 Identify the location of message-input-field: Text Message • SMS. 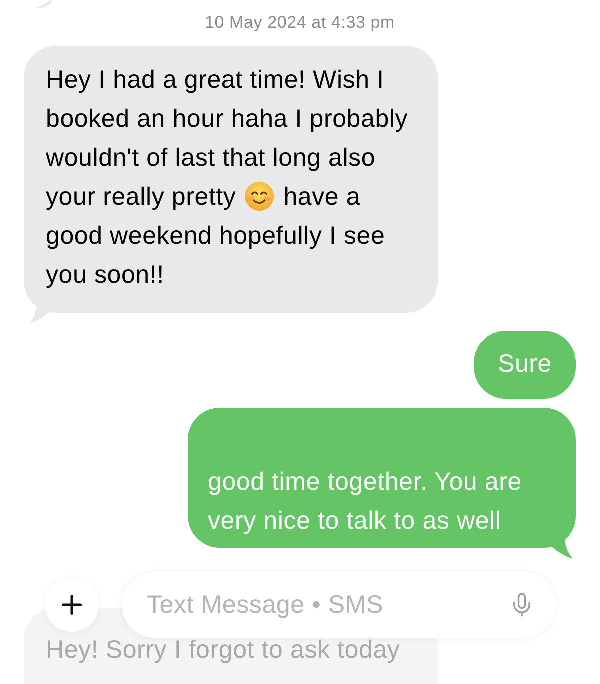
(339, 605).